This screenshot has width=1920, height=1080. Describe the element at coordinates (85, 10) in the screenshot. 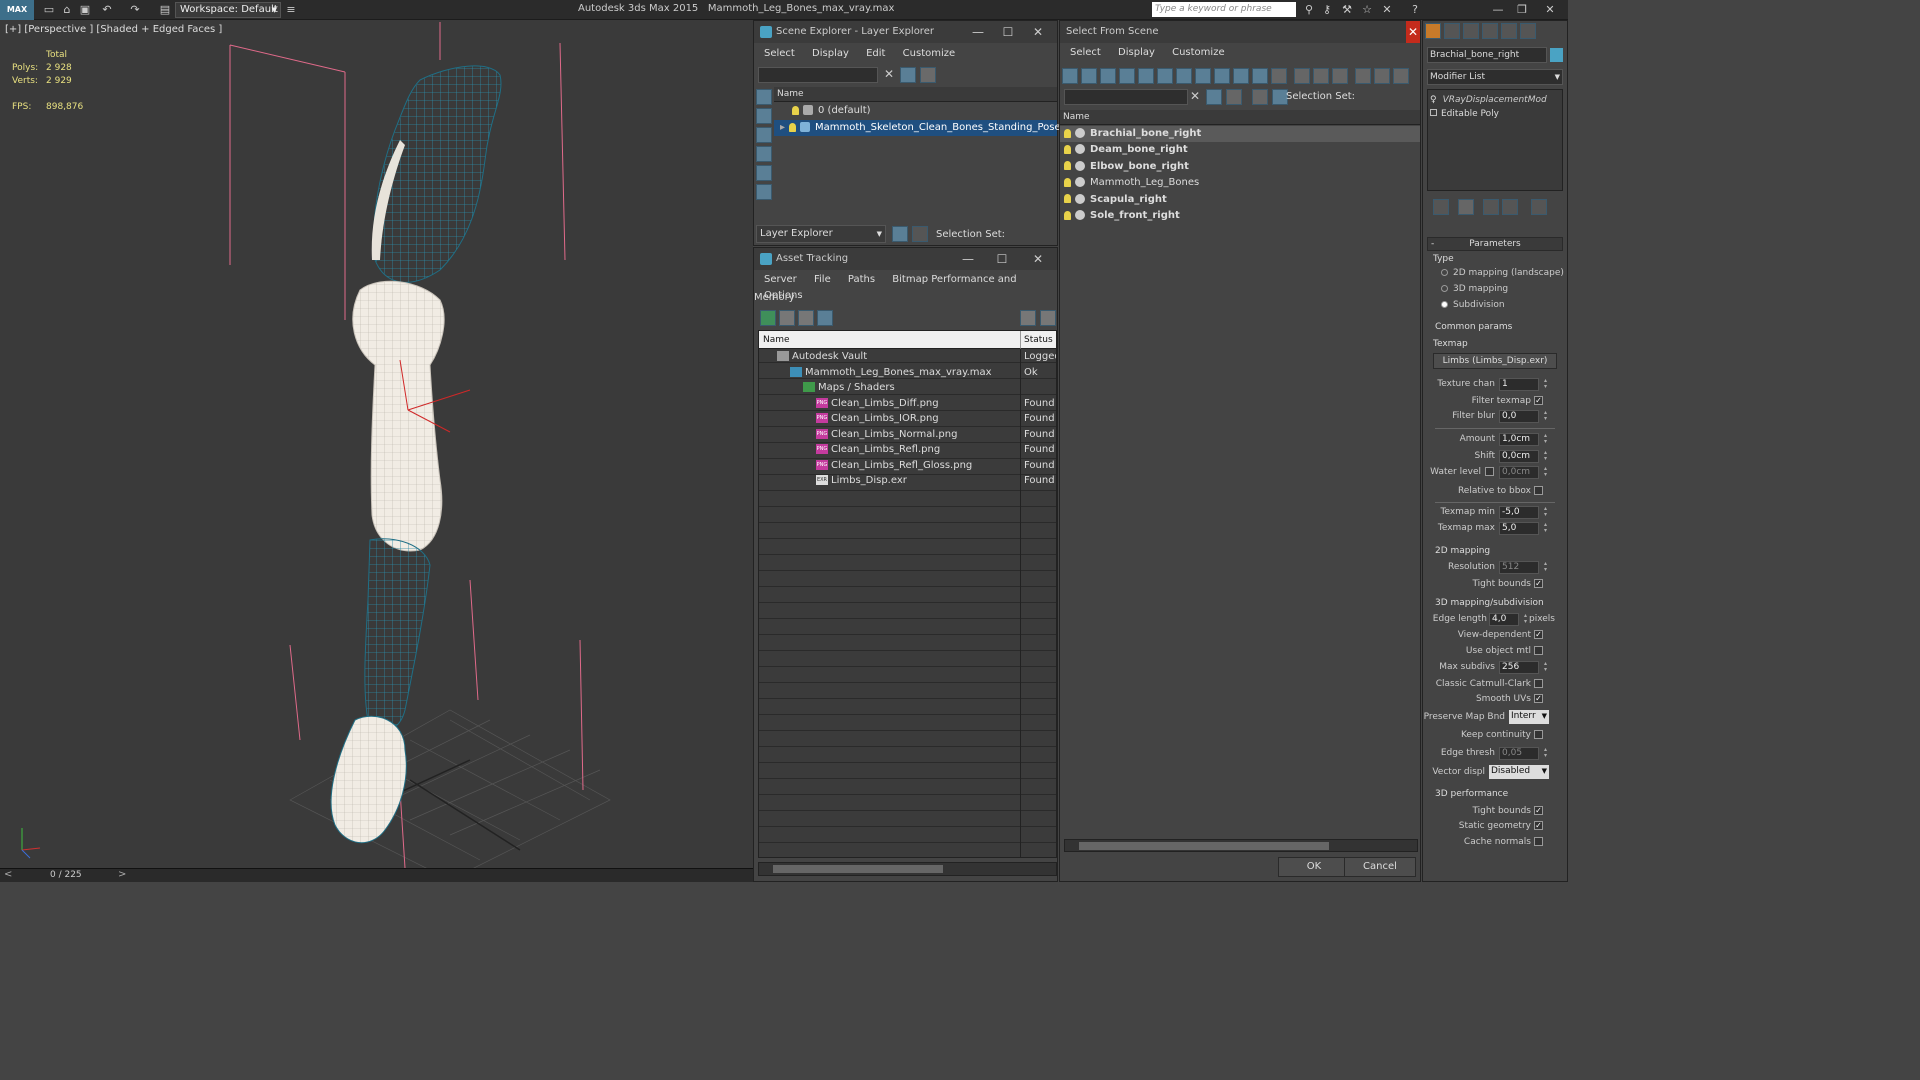

I see `save-icon: ▣` at that location.